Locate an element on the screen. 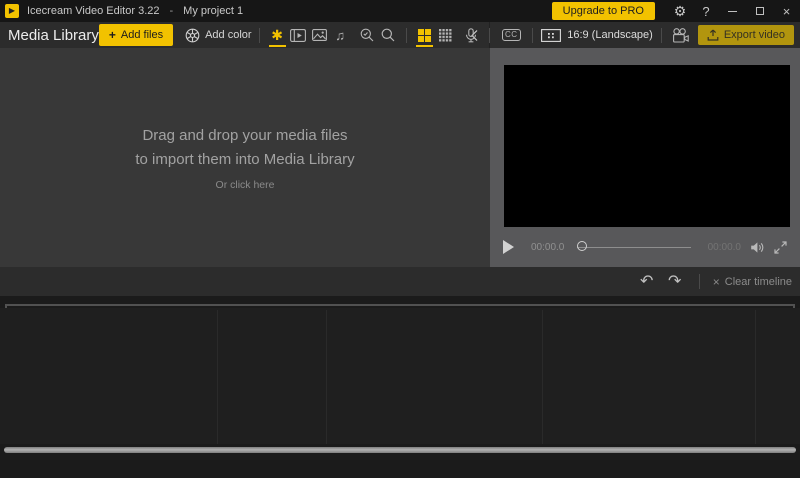  search-button is located at coordinates (388, 35).